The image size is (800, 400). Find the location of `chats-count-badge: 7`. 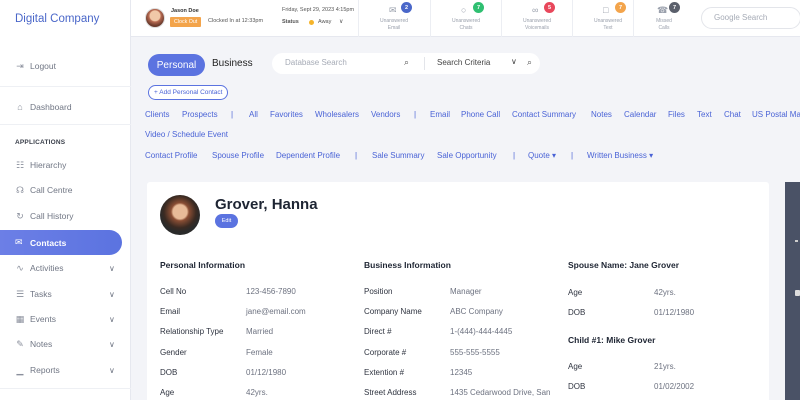

chats-count-badge: 7 is located at coordinates (478, 7).